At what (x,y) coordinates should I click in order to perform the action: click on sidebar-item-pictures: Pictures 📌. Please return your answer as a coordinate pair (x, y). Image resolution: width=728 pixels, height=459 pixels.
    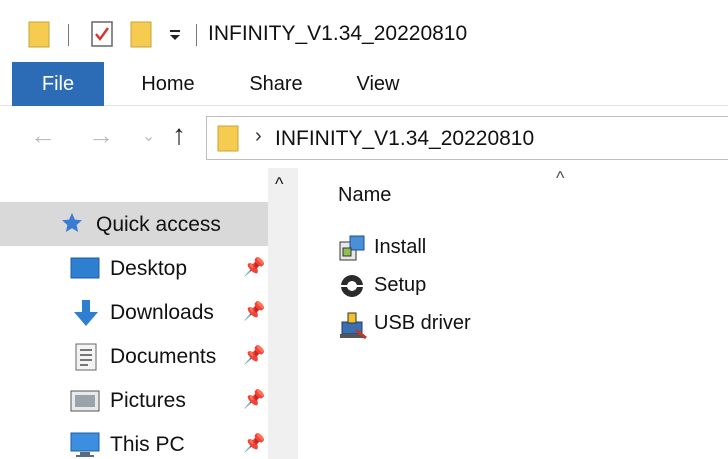
    Looking at the image, I should click on (134, 400).